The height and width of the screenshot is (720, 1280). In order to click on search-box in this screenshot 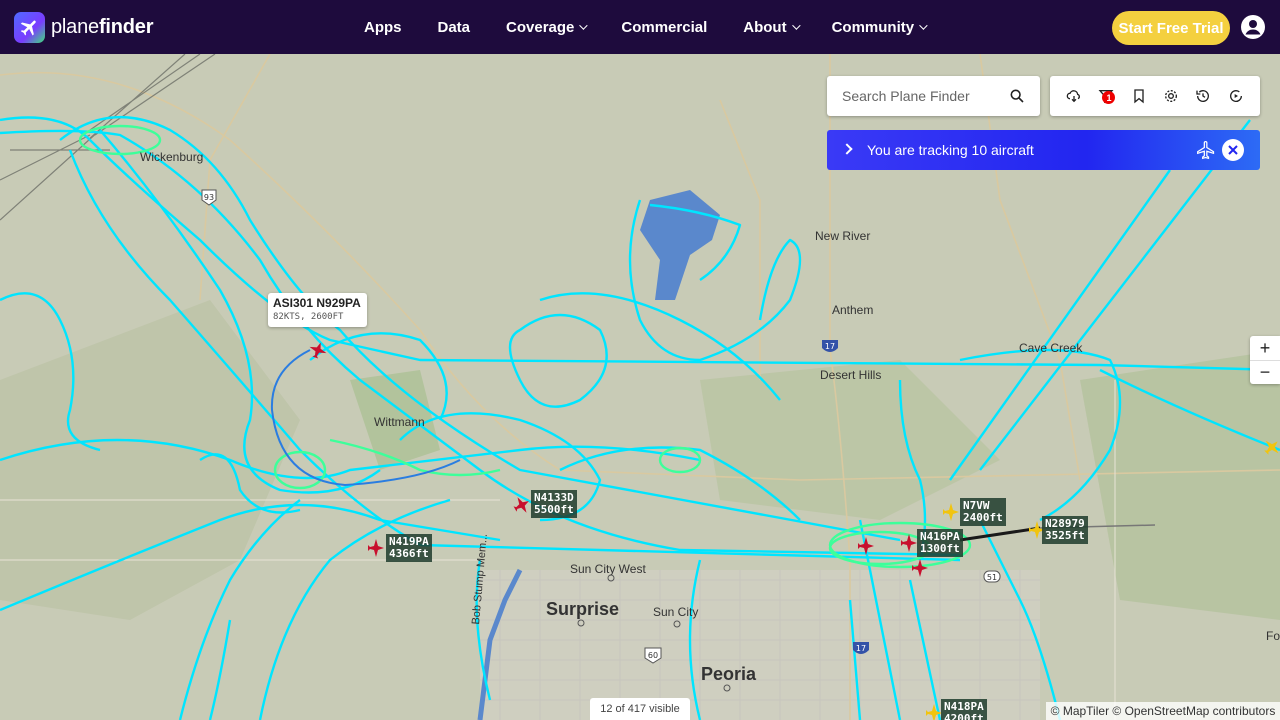, I will do `click(933, 96)`.